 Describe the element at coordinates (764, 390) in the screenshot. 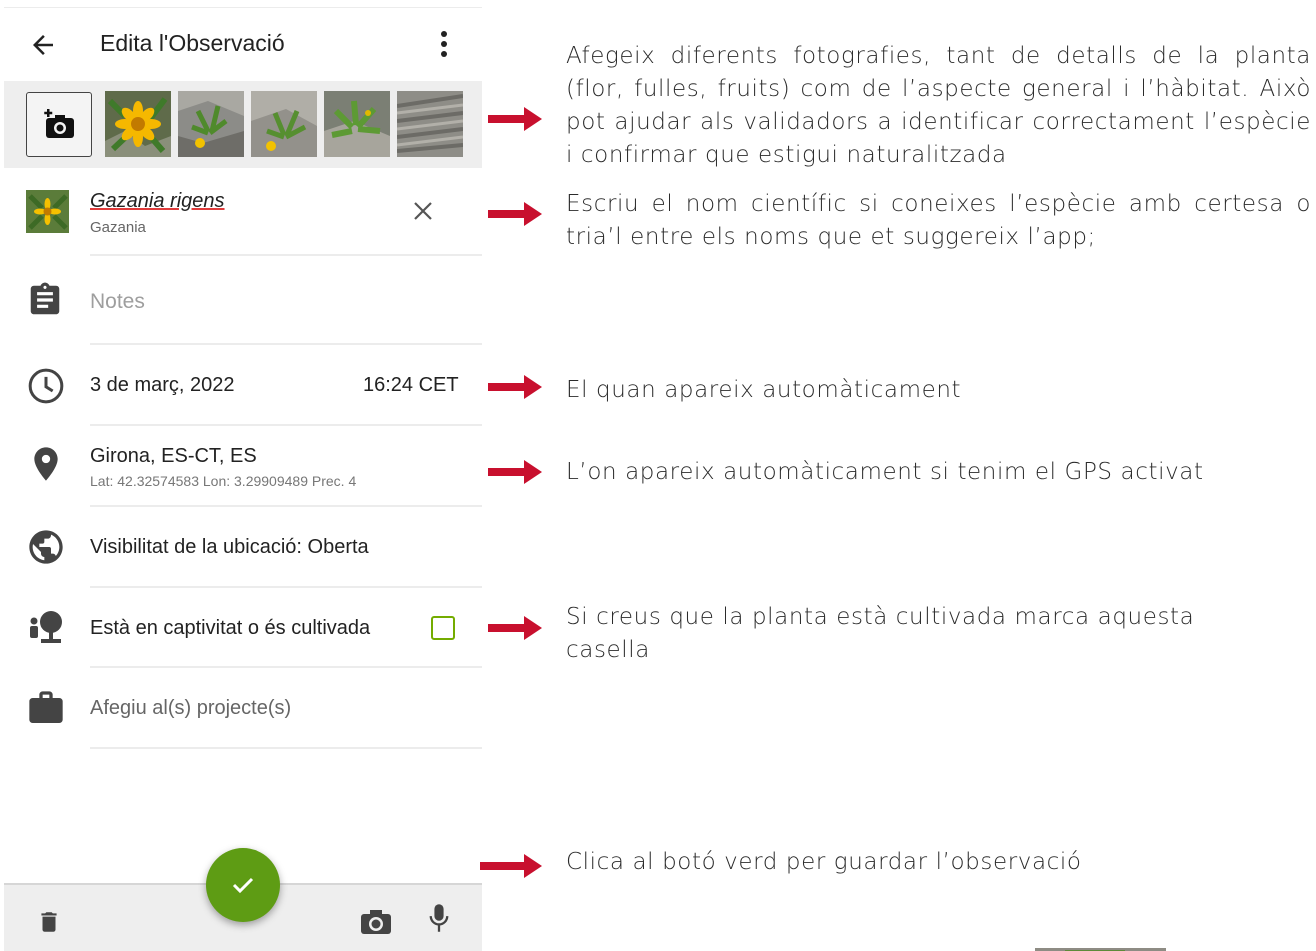

I see `annotation-date: El quan apareix automàticament` at that location.